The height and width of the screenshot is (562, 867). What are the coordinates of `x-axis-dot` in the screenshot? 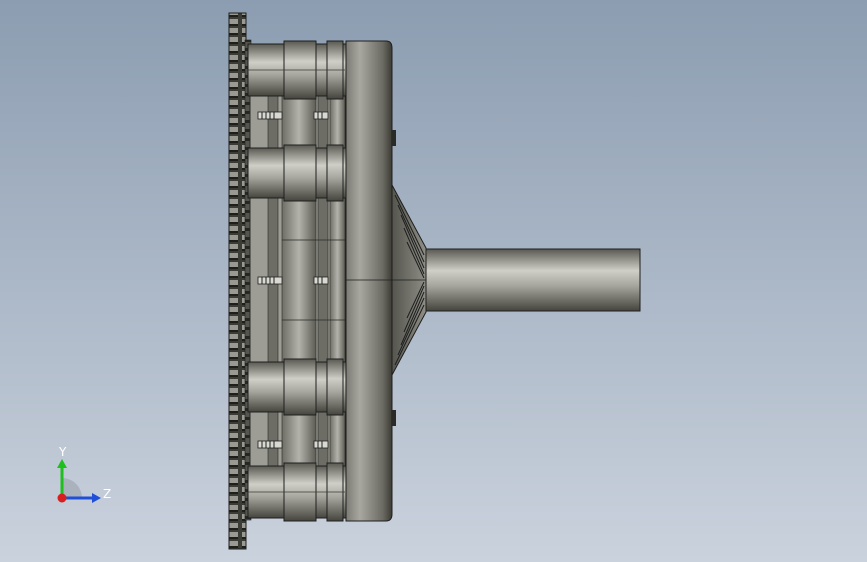 It's located at (62, 498).